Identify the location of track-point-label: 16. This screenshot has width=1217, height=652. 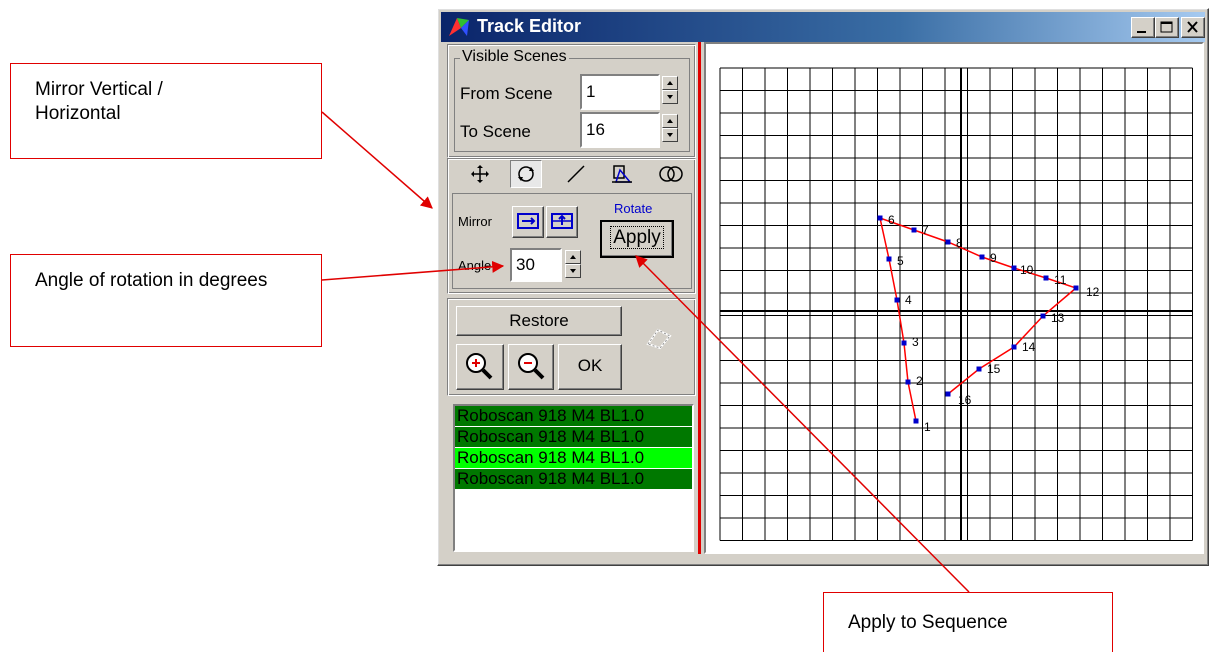
(965, 400).